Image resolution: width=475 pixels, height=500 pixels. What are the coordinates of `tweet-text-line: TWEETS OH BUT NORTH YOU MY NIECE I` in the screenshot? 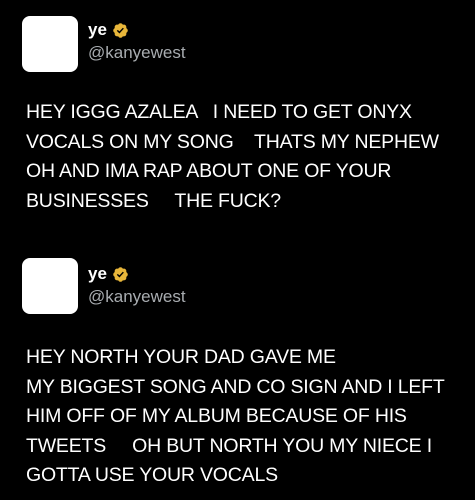 It's located at (229, 445).